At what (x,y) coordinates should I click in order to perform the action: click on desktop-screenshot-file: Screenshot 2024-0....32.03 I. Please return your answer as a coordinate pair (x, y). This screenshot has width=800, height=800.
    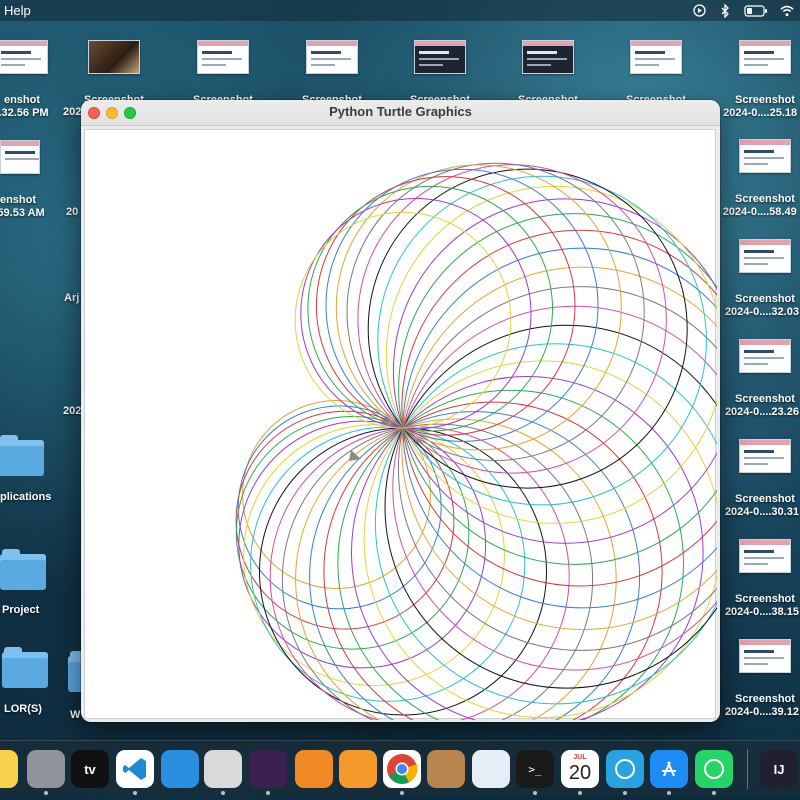
    Looking at the image, I should click on (758, 279).